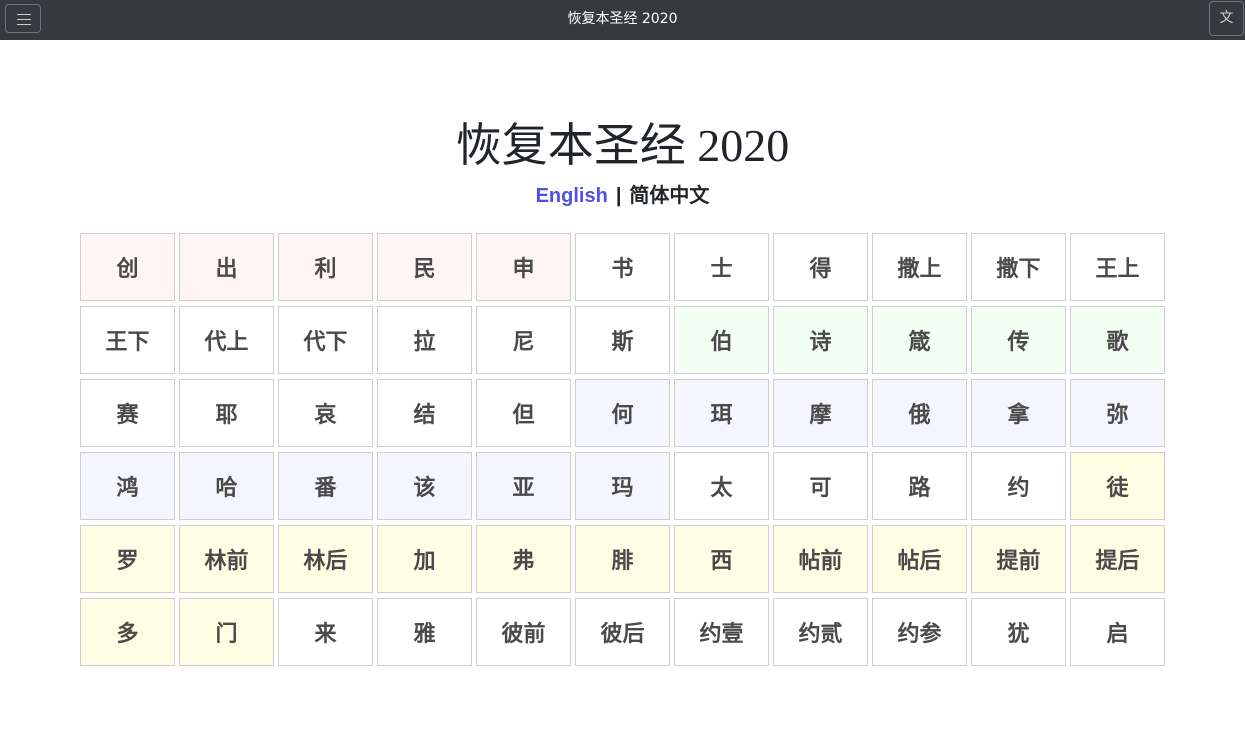  What do you see at coordinates (1018, 340) in the screenshot?
I see `book-button: 传` at bounding box center [1018, 340].